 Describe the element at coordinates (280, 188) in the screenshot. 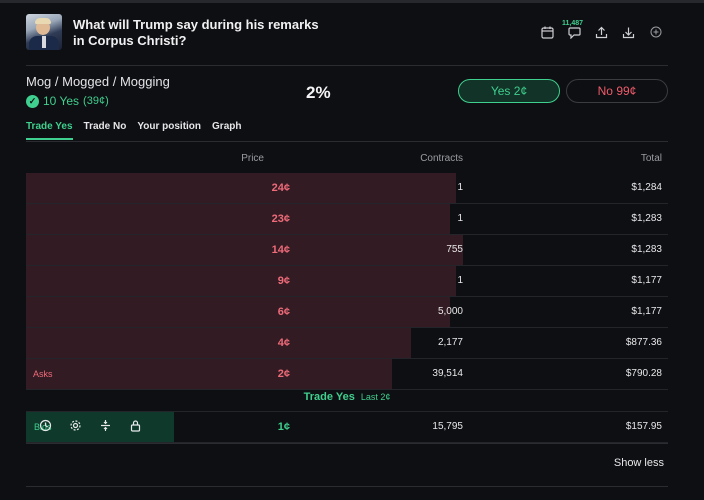

I see `ask-price: 24¢` at that location.